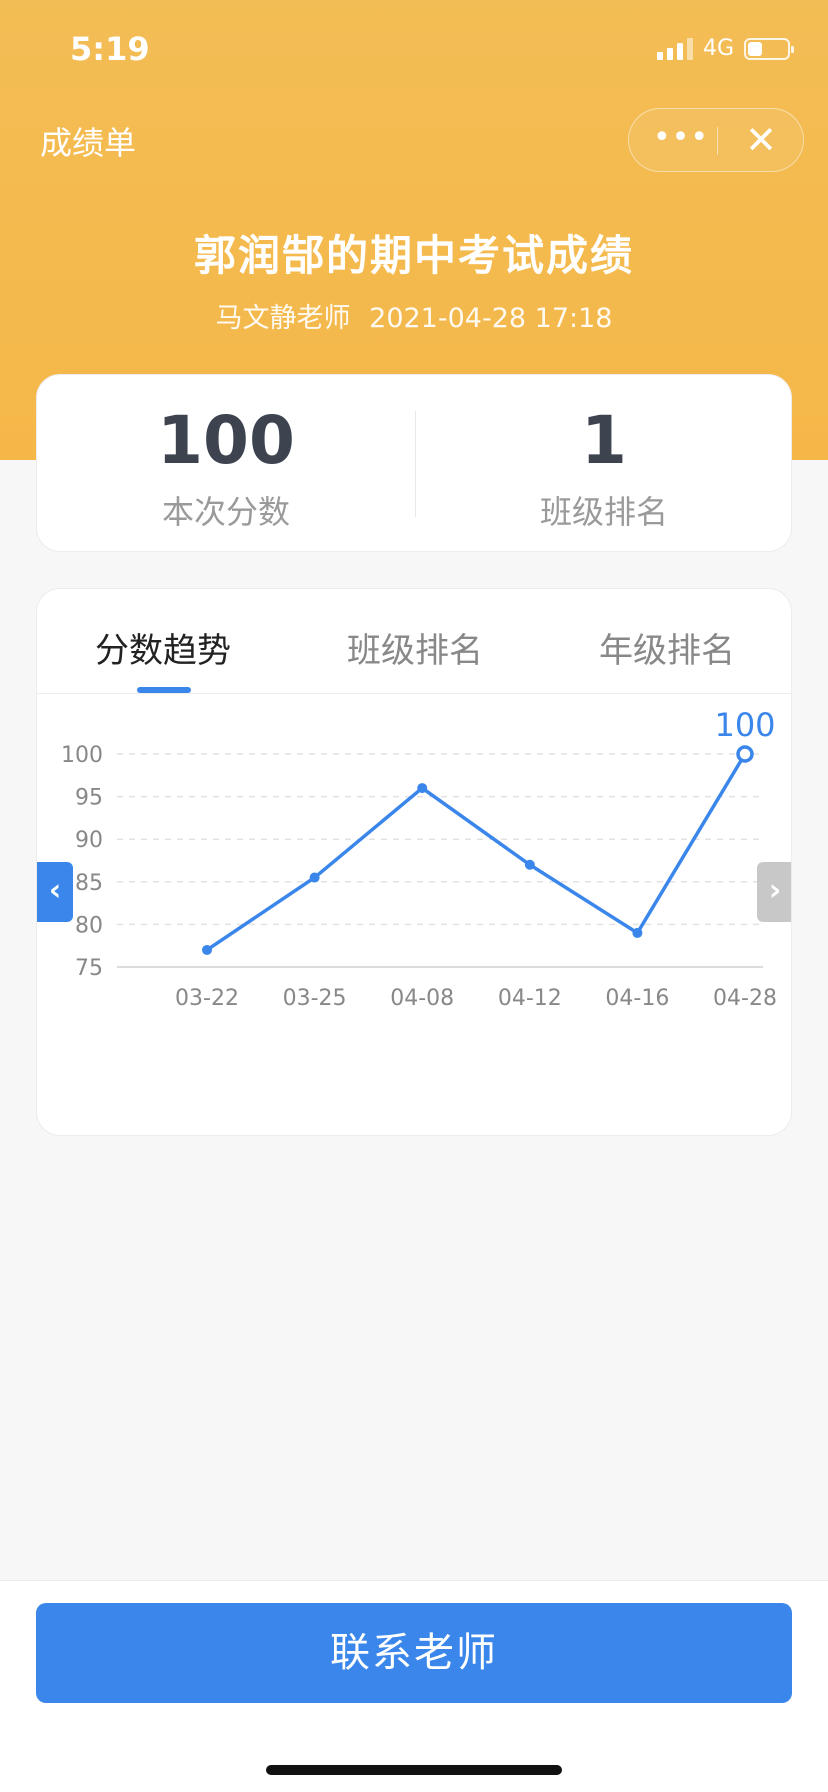 The width and height of the screenshot is (828, 1792). I want to click on capsule-divider, so click(717, 141).